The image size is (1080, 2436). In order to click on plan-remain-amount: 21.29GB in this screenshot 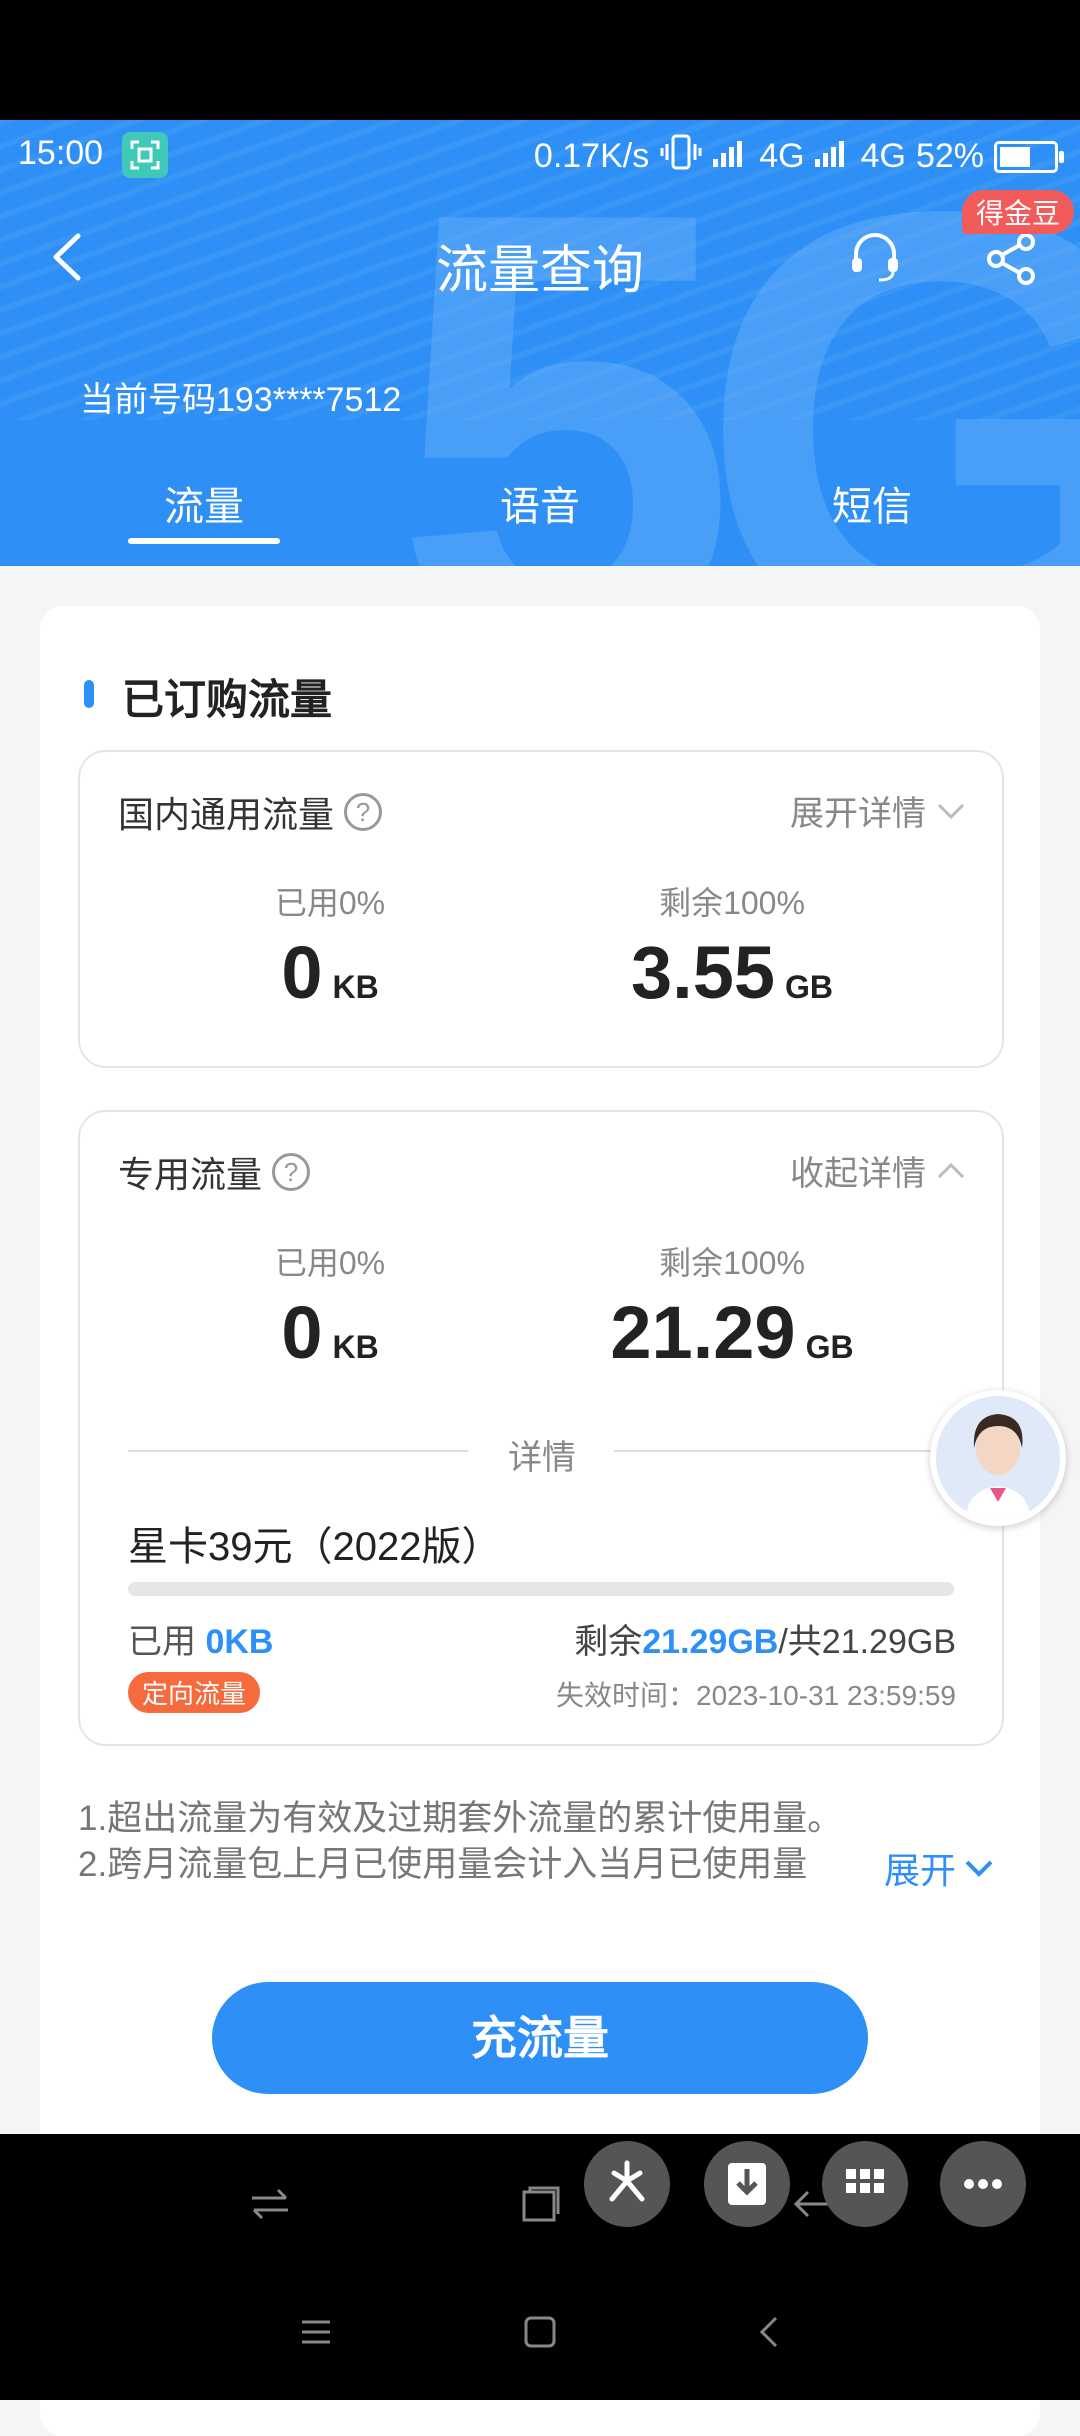, I will do `click(710, 1642)`.